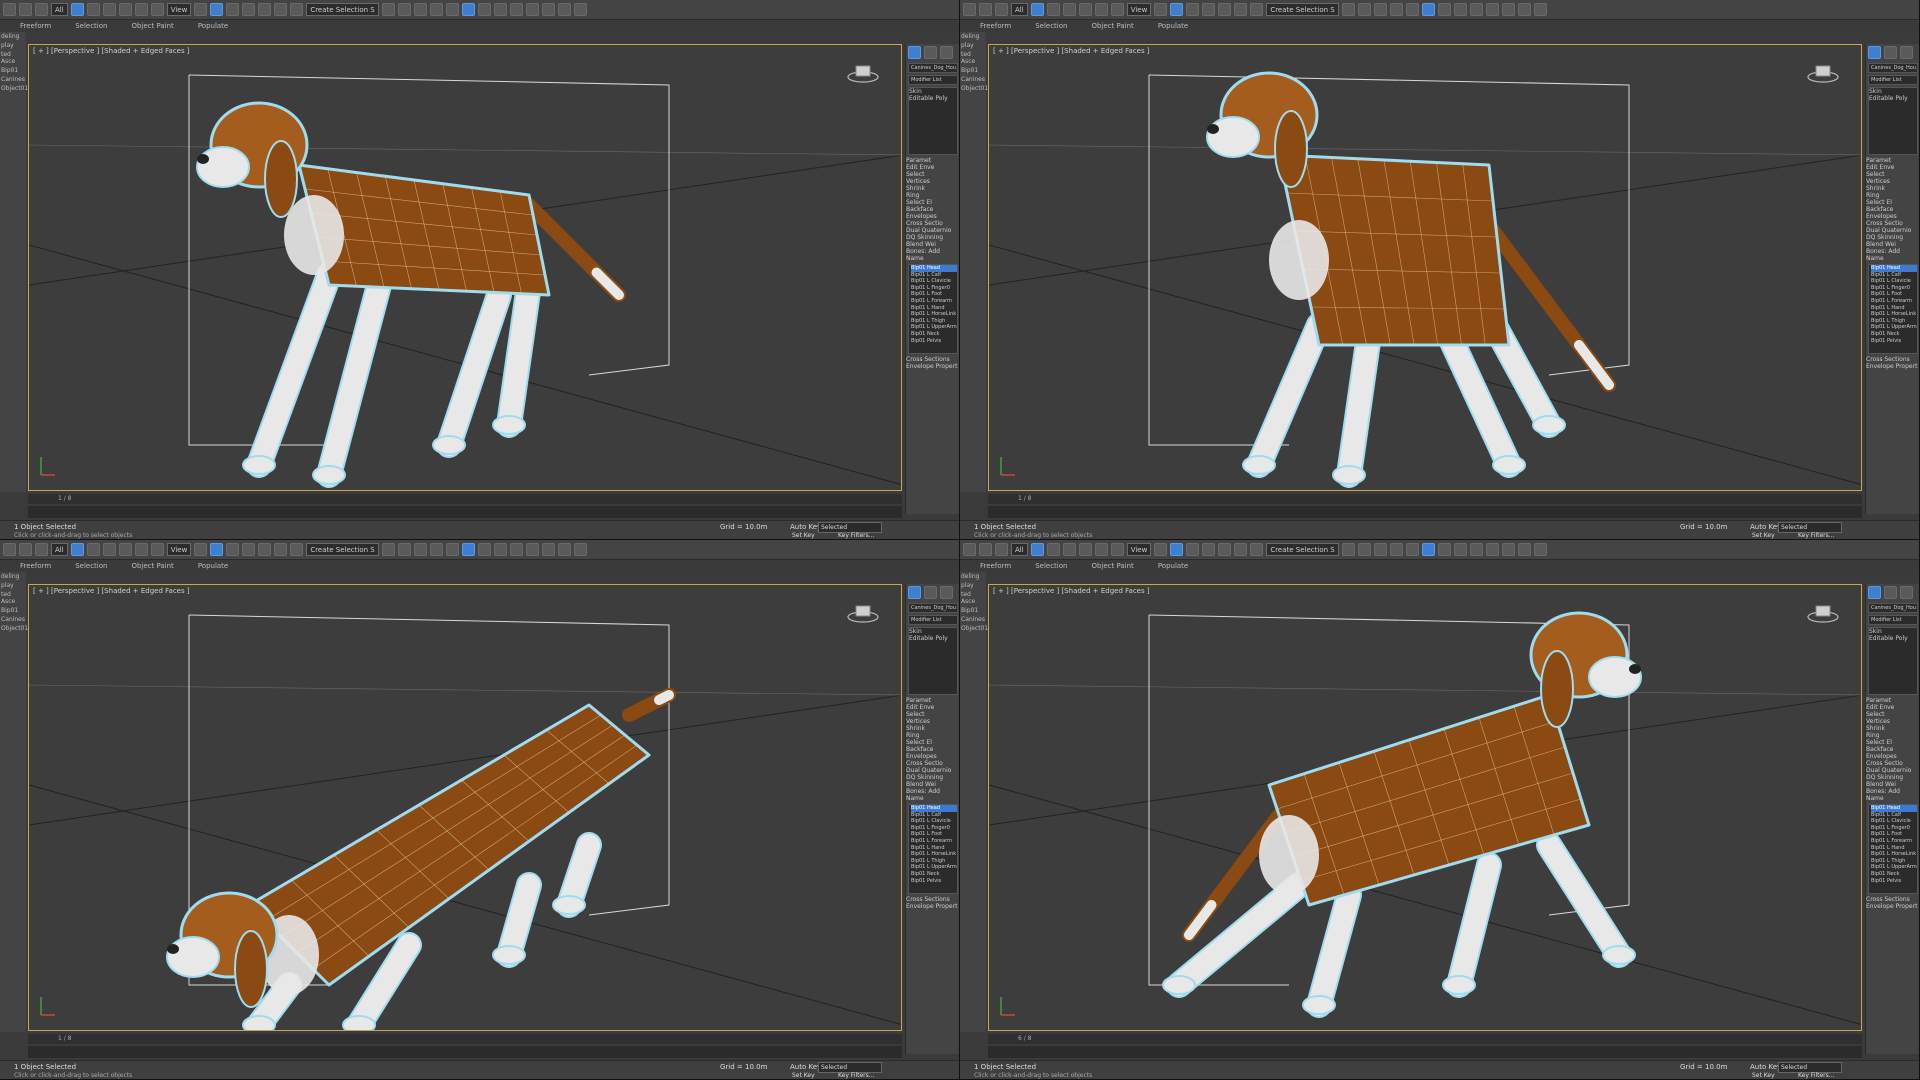 The image size is (1920, 1080). I want to click on curve-editor-icon, so click(1412, 549).